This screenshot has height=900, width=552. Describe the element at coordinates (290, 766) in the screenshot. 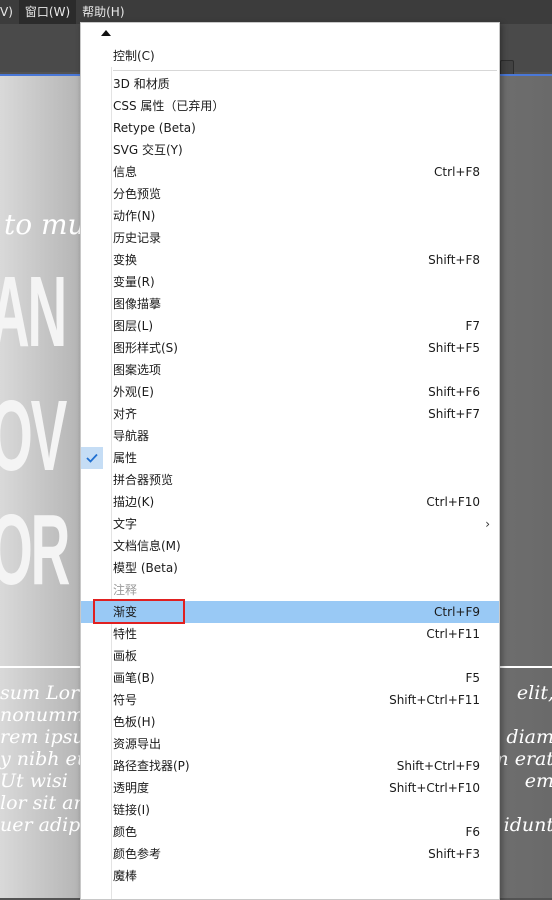

I see `menu-item-pathfinder: 路径查找器(P) Shift+Ctrl+F9` at that location.